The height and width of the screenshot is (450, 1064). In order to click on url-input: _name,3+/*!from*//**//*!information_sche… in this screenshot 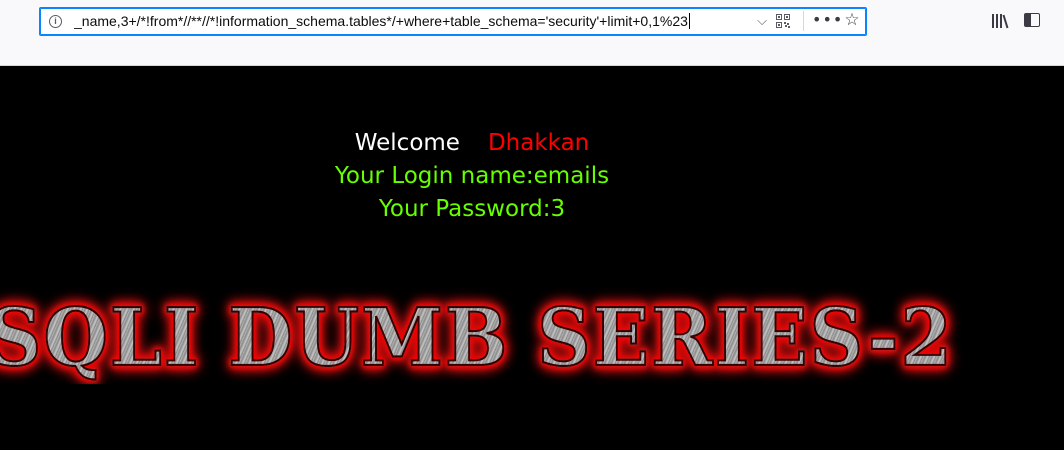, I will do `click(429, 21)`.